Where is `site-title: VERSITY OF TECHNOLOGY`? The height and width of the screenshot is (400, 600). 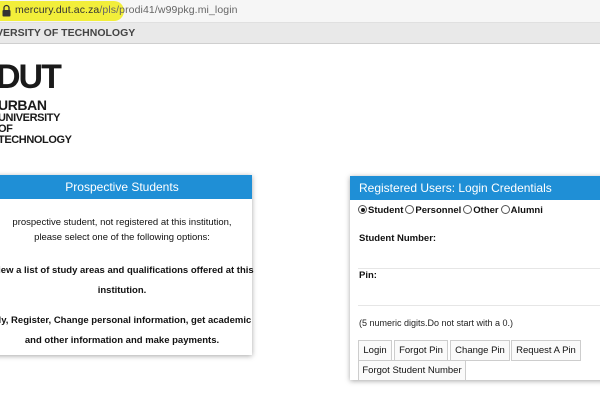
site-title: VERSITY OF TECHNOLOGY is located at coordinates (68, 33).